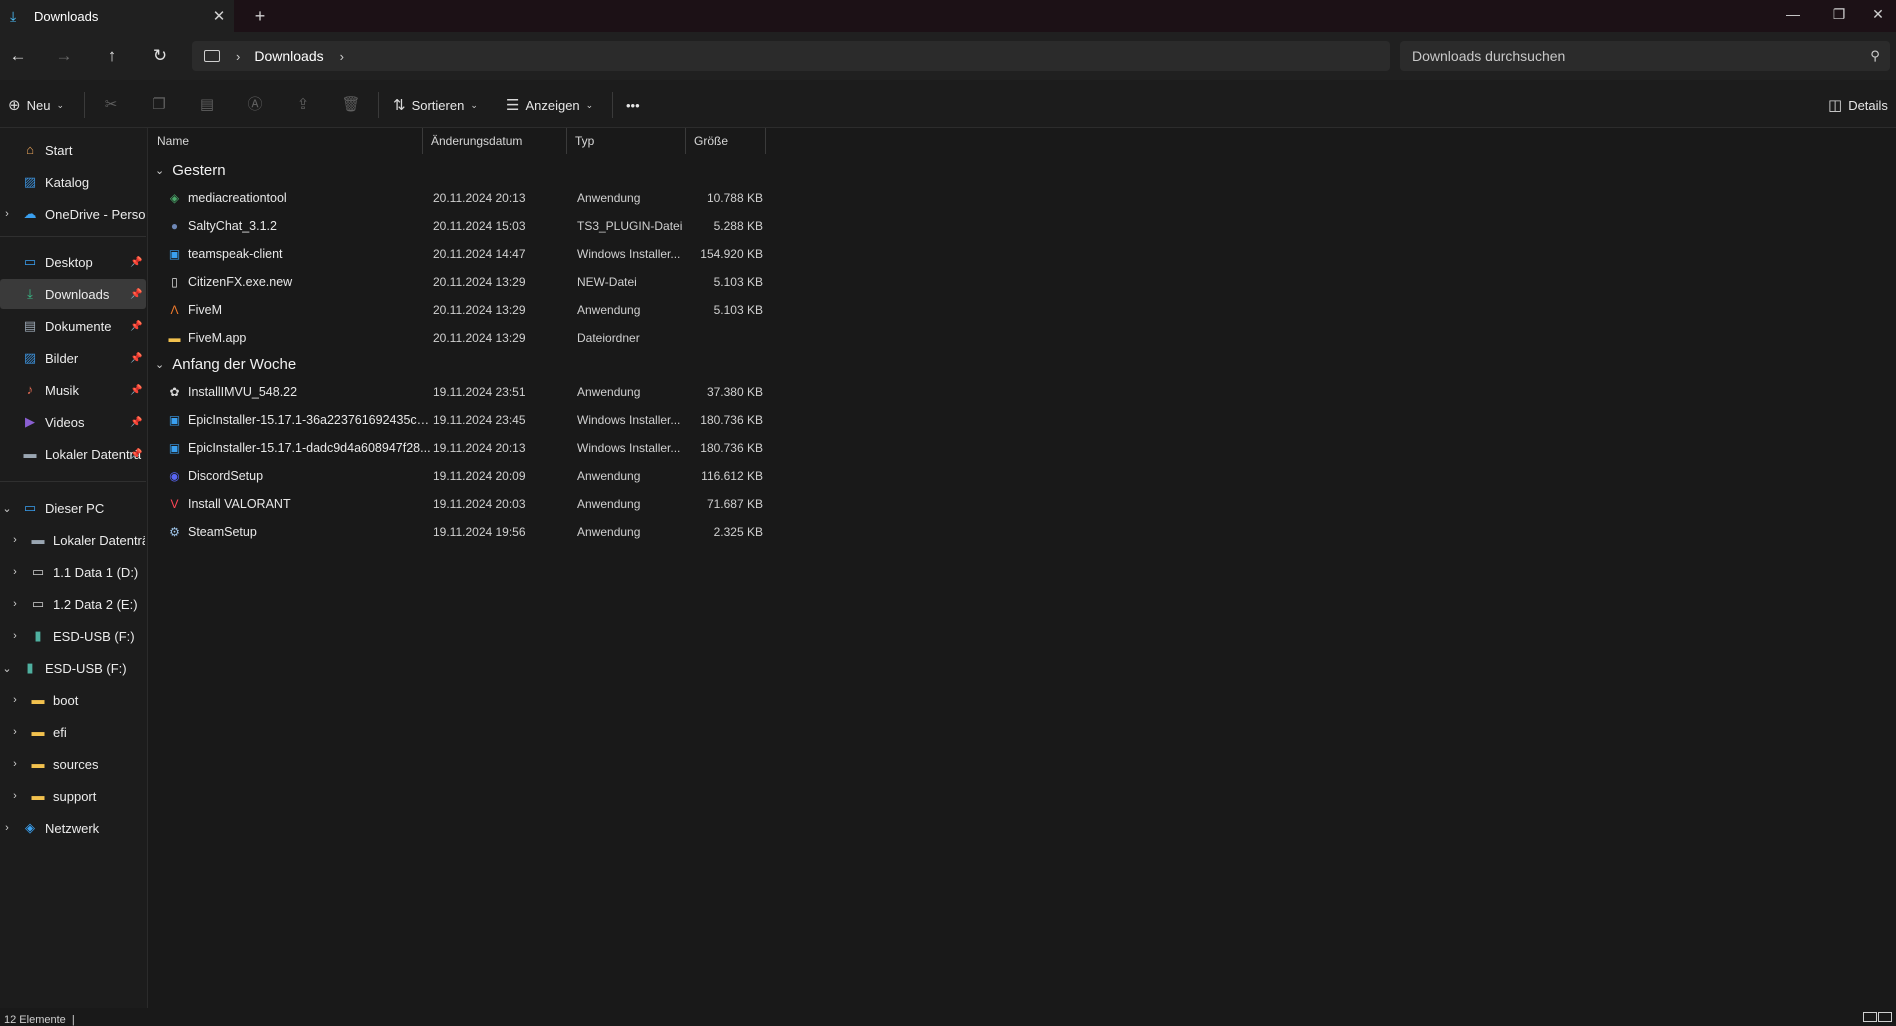 Image resolution: width=1896 pixels, height=1026 pixels. Describe the element at coordinates (1635, 56) in the screenshot. I see `search-input` at that location.